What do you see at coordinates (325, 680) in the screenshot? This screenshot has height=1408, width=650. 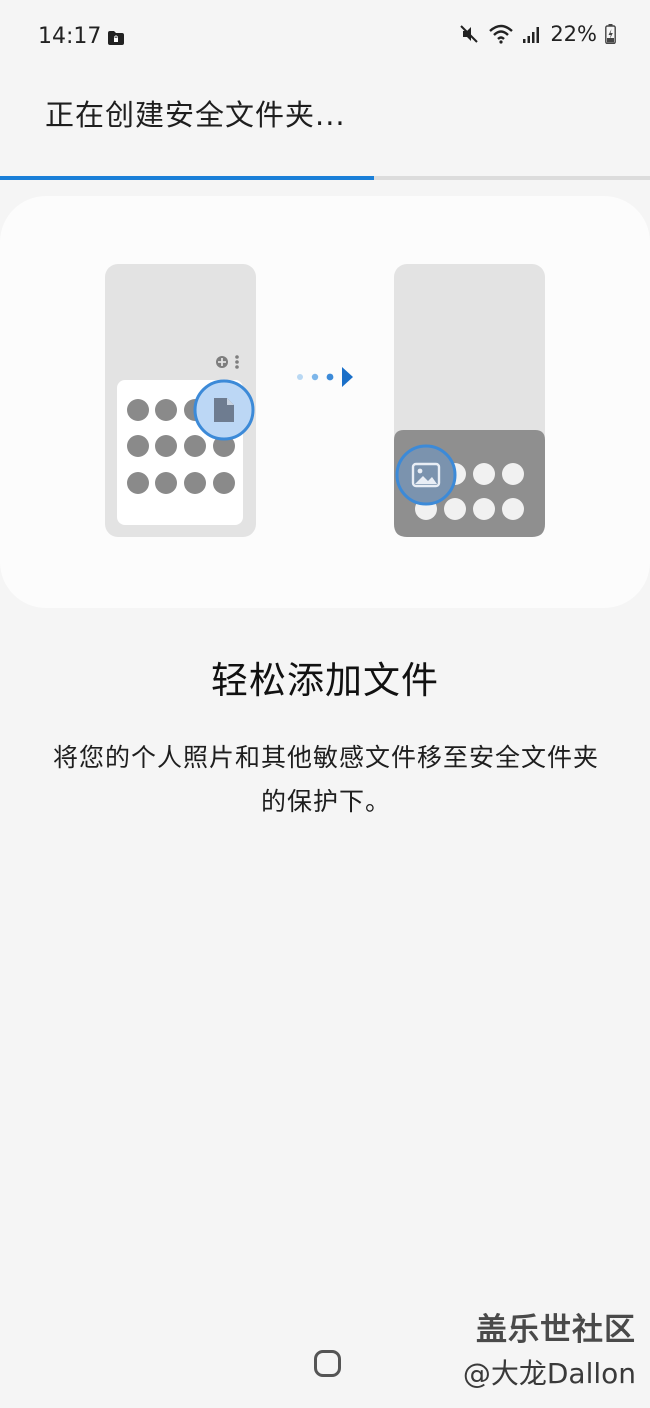 I see `feature-title: 轻松添加文件` at bounding box center [325, 680].